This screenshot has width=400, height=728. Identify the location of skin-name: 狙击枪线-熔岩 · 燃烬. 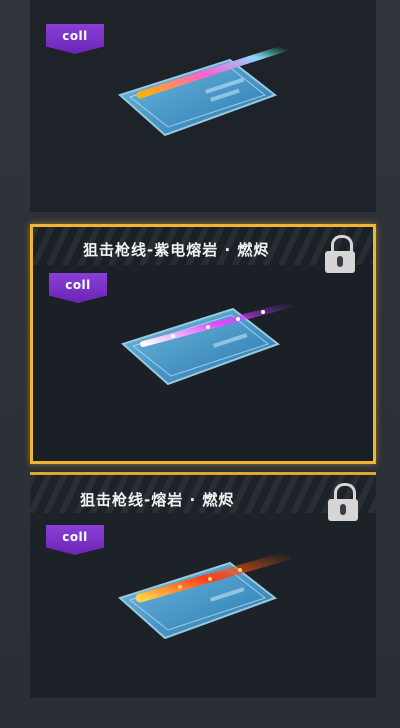
(157, 500).